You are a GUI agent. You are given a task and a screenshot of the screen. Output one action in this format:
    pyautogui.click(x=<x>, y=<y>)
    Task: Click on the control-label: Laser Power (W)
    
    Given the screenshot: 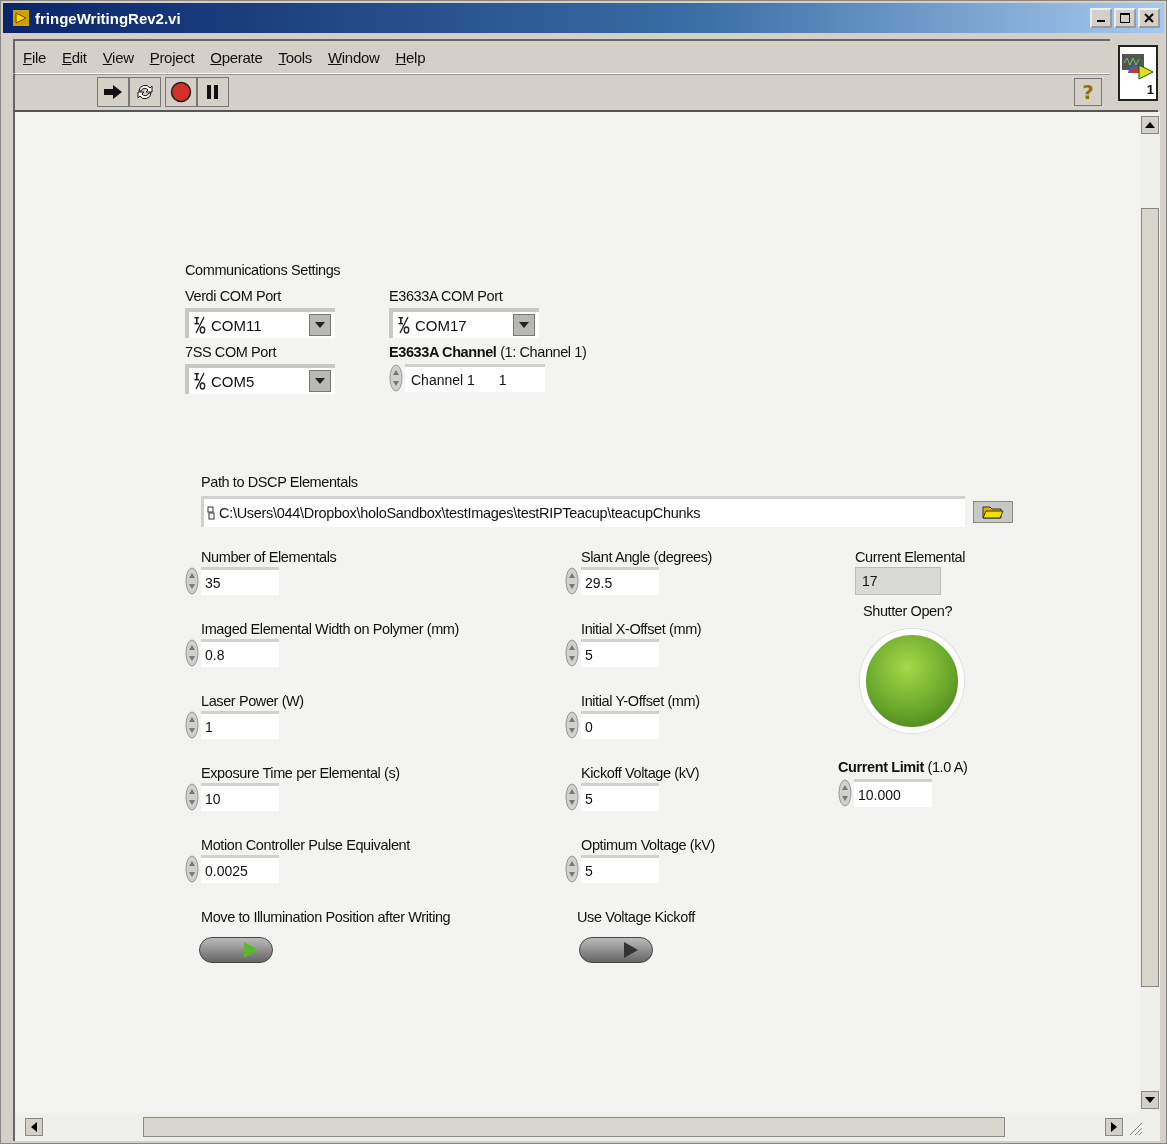 What is the action you would take?
    pyautogui.click(x=253, y=701)
    